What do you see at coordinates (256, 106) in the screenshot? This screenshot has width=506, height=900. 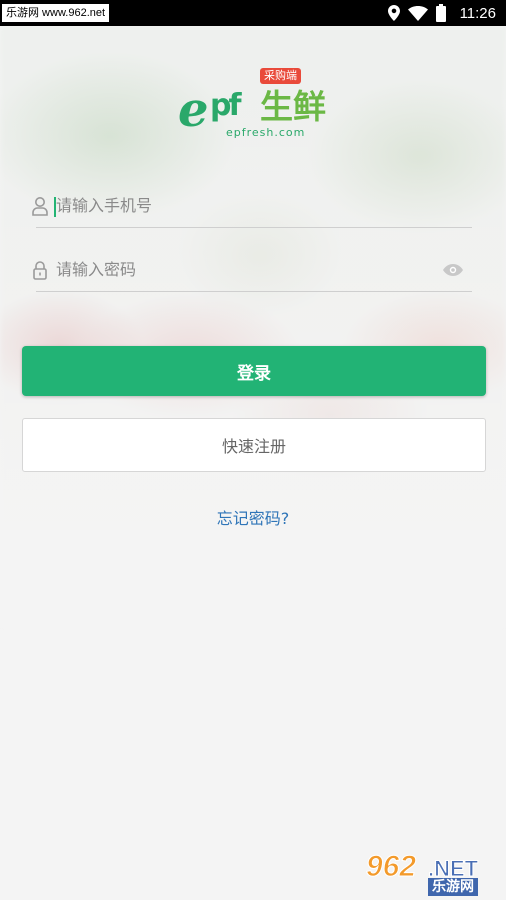 I see `app-logo: e pf 采购端 生鲜 epfresh.com` at bounding box center [256, 106].